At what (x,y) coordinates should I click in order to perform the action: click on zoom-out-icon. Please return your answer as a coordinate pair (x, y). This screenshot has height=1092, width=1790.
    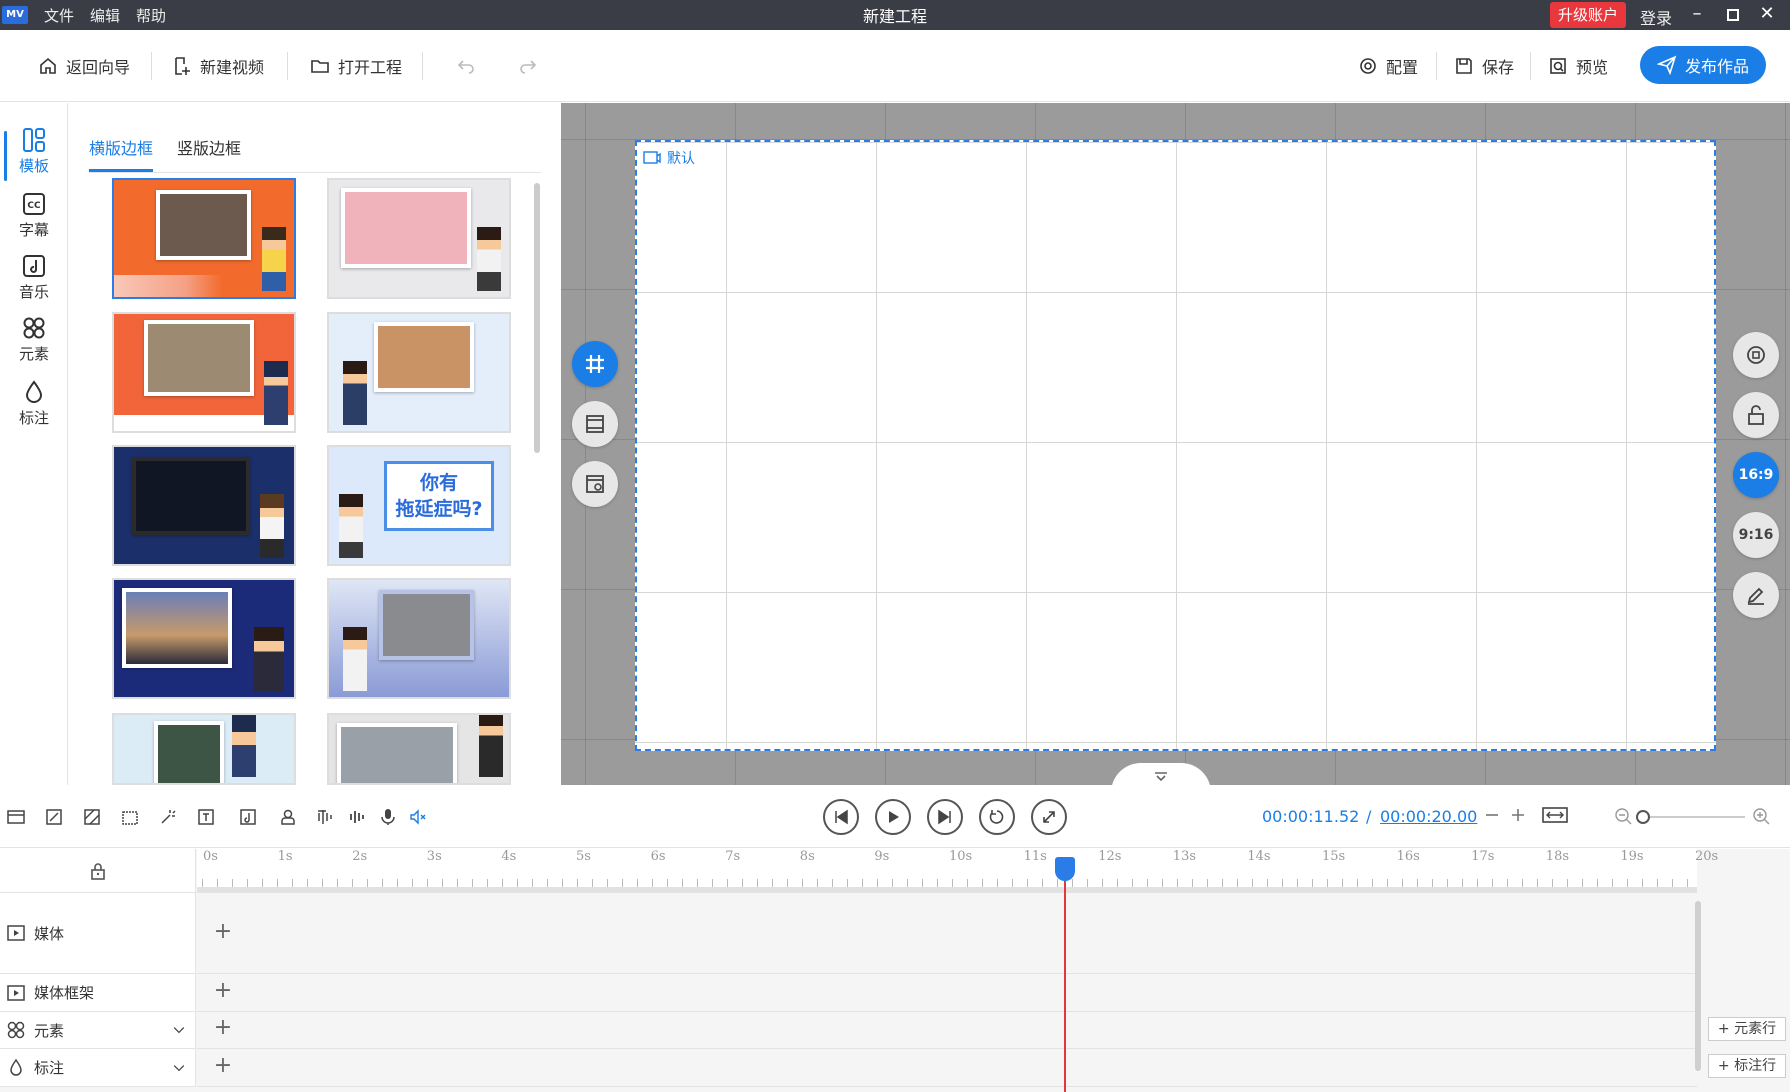
    Looking at the image, I should click on (1624, 817).